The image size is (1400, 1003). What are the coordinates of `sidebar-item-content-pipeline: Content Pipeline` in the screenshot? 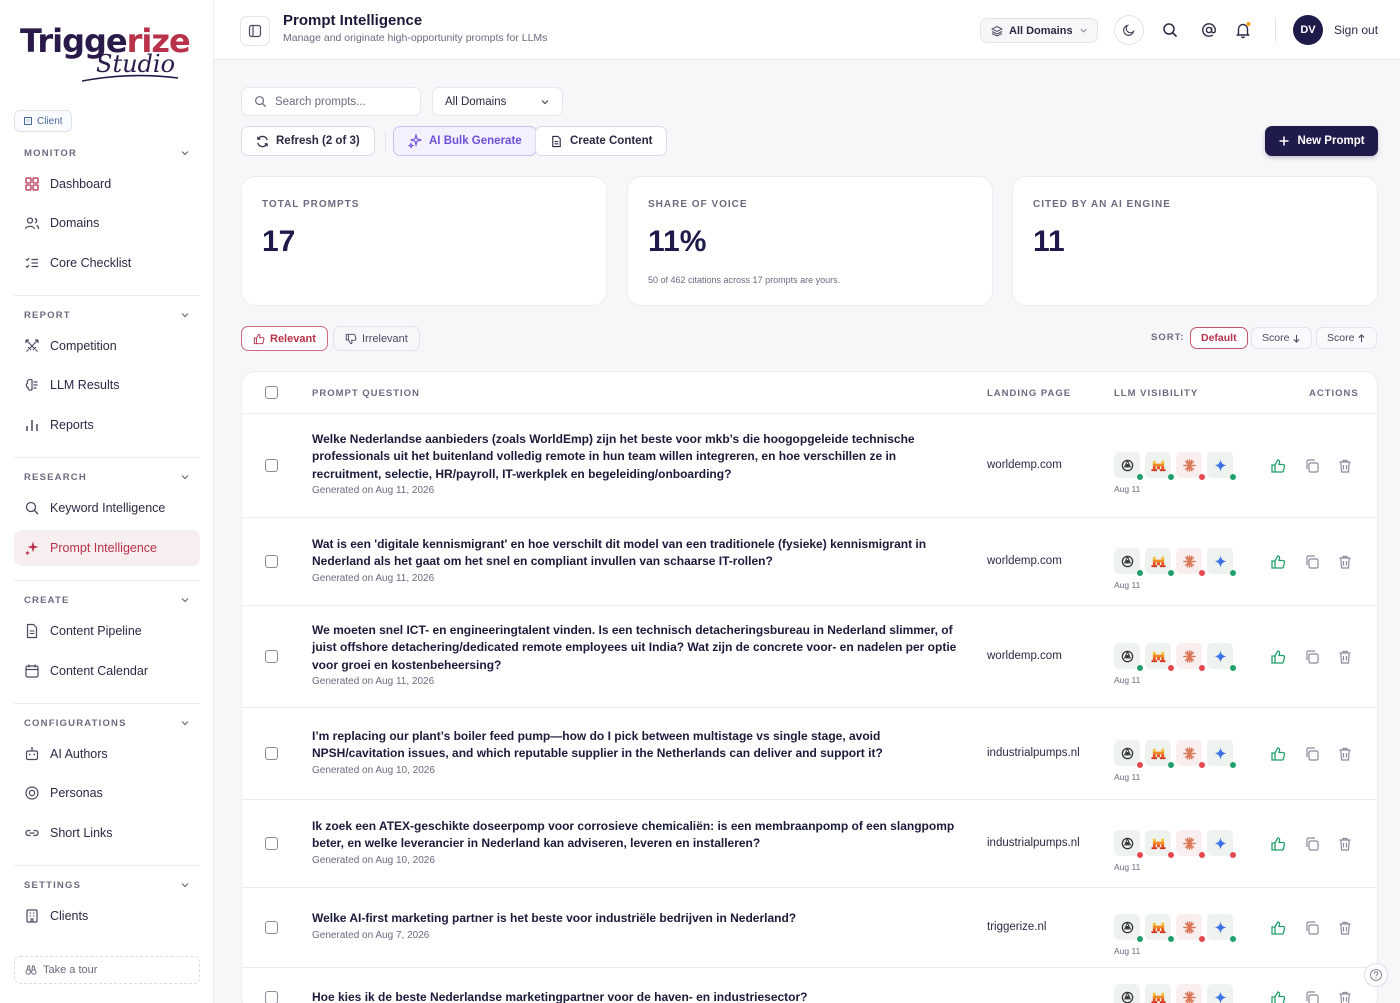 It's located at (107, 631).